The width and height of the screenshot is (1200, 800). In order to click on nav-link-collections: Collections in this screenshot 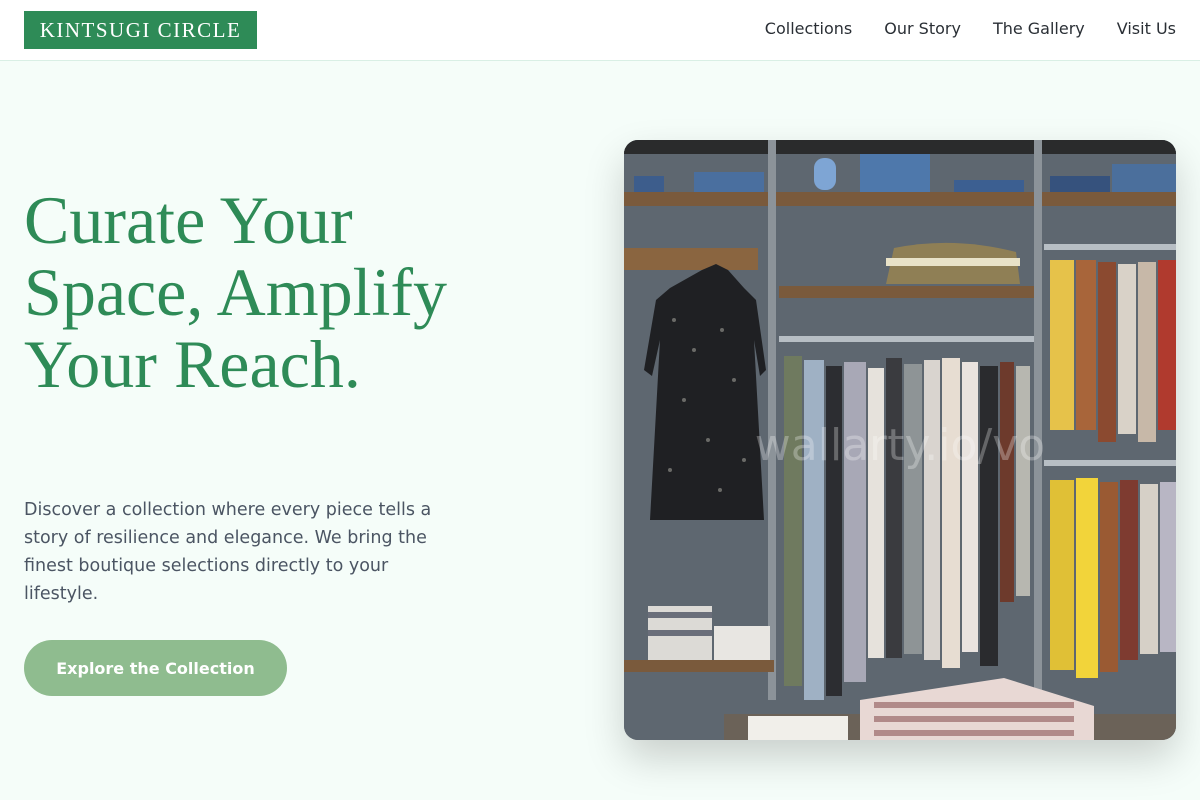, I will do `click(808, 29)`.